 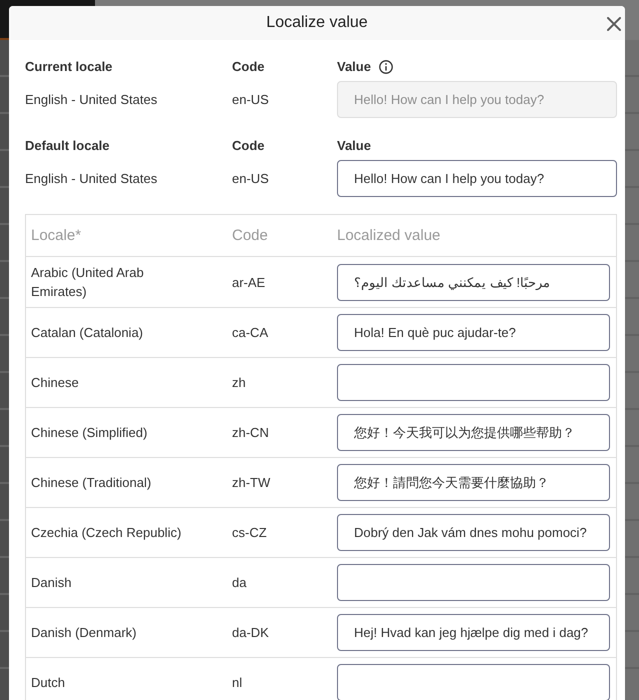 I want to click on localized-value-field: 您好！請問您今天需要什麼協助？, so click(x=473, y=482).